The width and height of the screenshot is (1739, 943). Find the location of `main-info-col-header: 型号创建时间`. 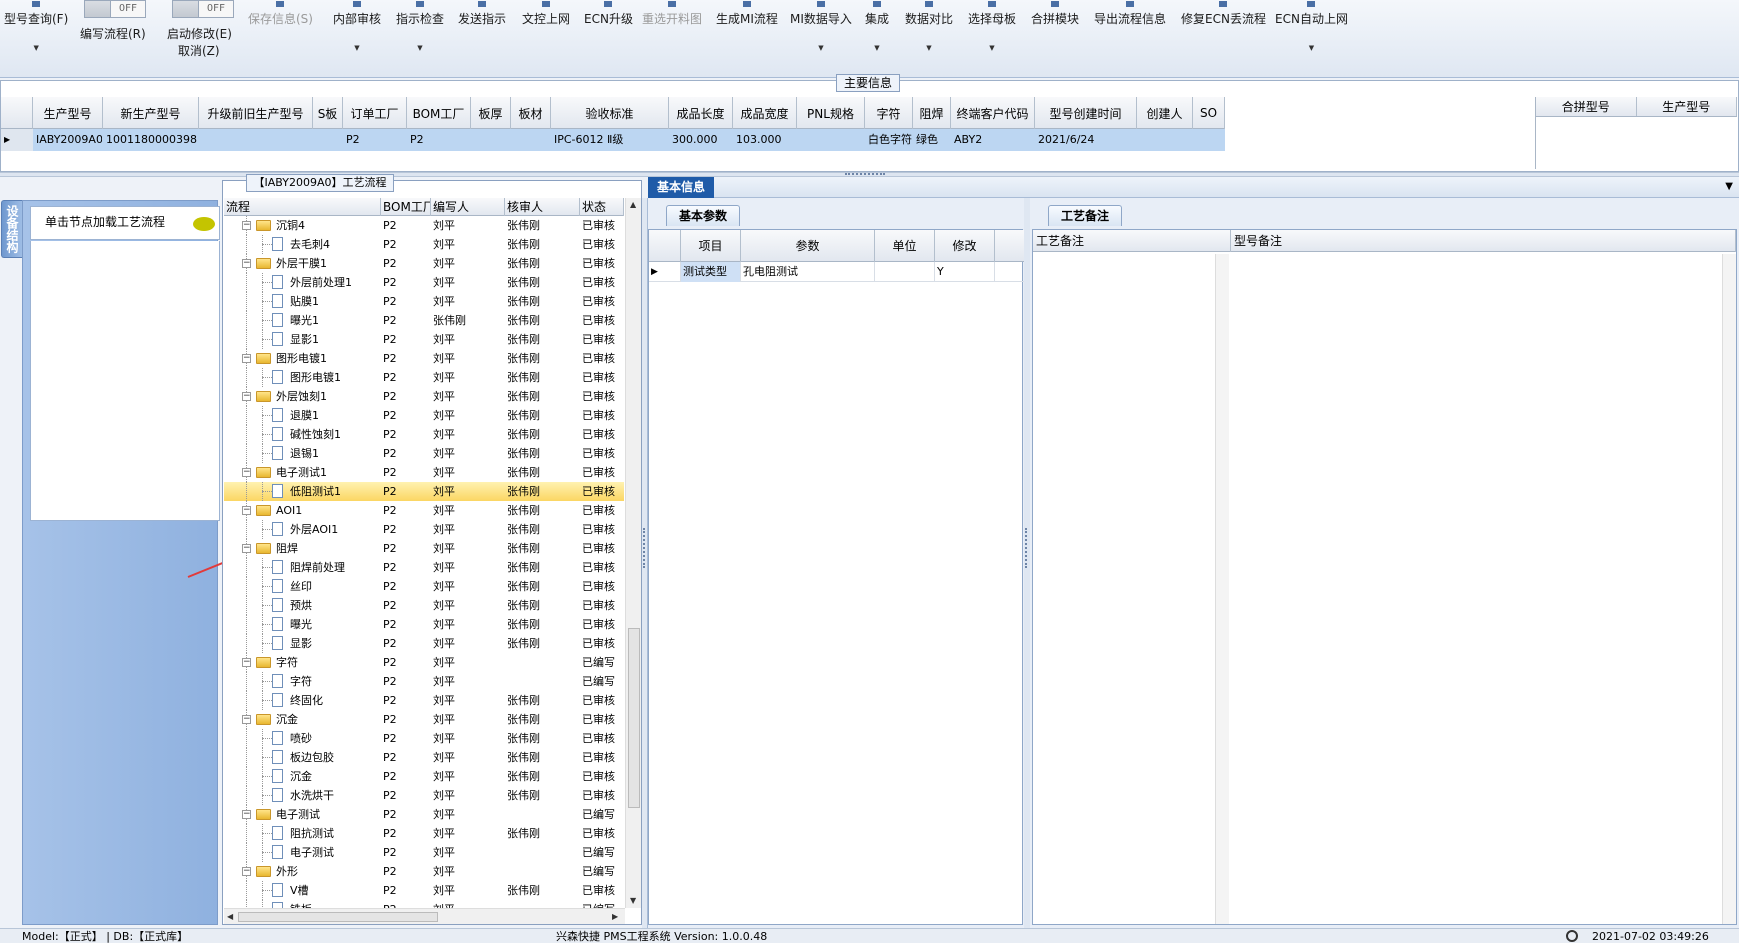

main-info-col-header: 型号创建时间 is located at coordinates (1086, 113).